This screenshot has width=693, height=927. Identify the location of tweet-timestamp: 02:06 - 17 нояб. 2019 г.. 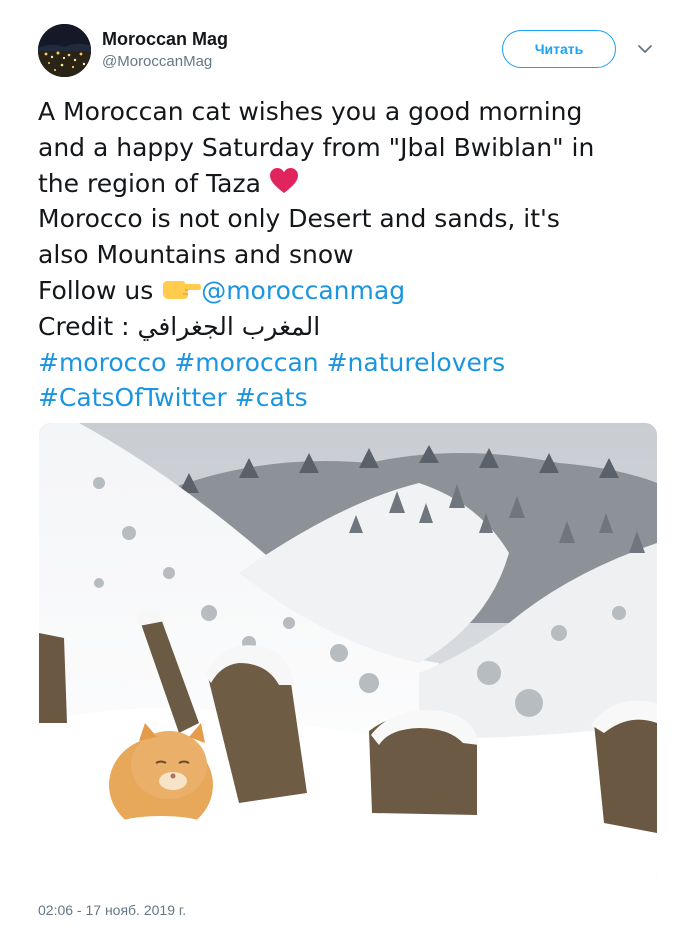
(112, 910).